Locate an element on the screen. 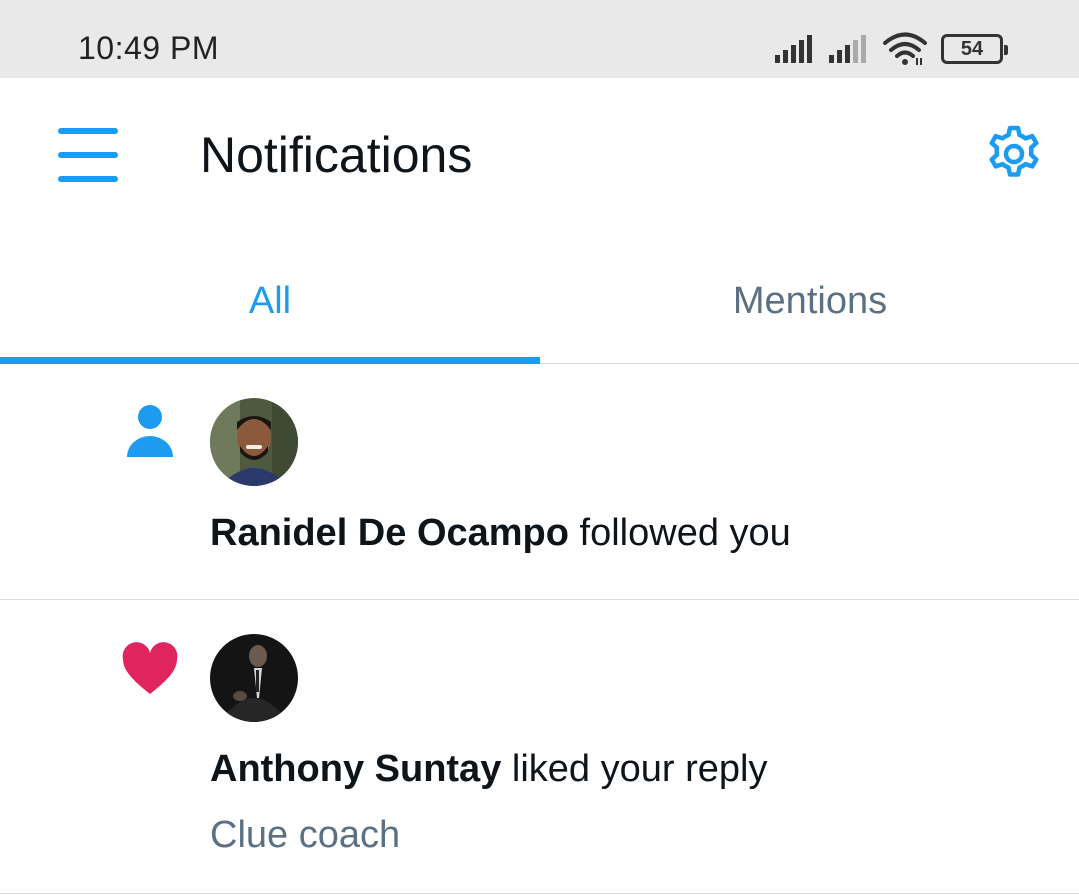  tab-mentions: Mentions is located at coordinates (809, 301).